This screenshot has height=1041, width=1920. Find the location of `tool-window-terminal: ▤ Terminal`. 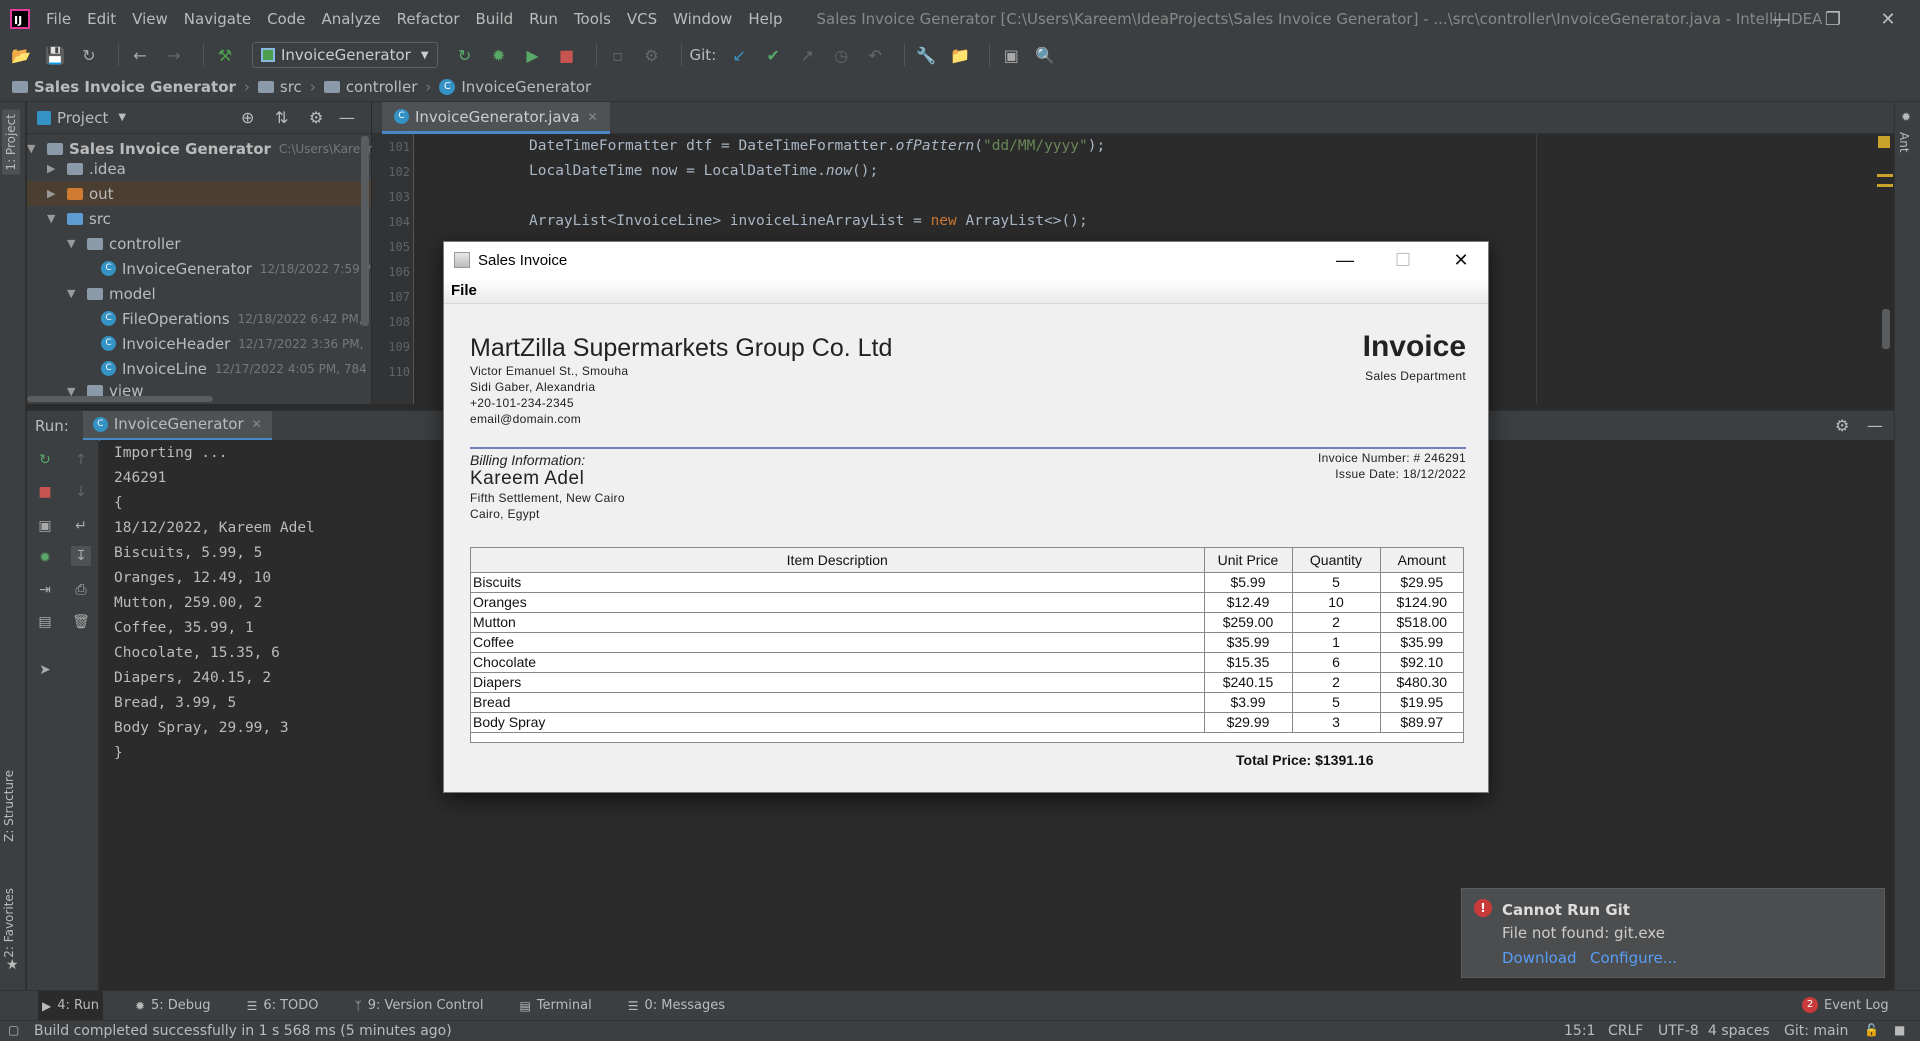

tool-window-terminal: ▤ Terminal is located at coordinates (555, 1006).